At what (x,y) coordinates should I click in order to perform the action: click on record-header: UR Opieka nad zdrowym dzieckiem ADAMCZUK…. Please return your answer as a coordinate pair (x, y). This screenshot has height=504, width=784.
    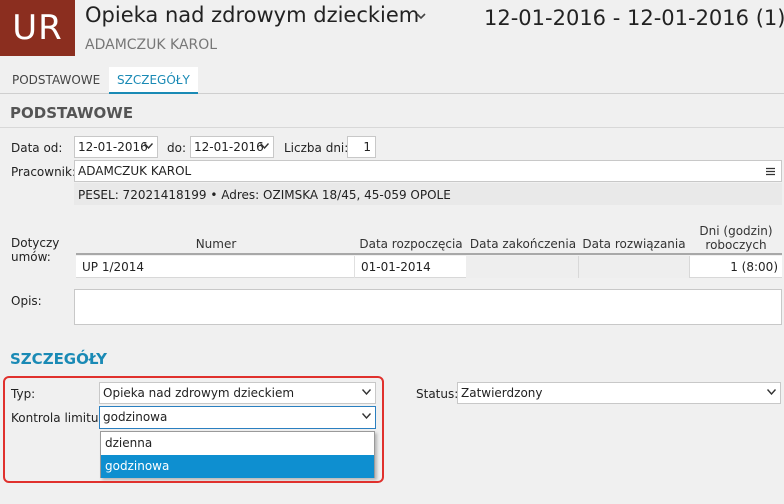
    Looking at the image, I should click on (392, 31).